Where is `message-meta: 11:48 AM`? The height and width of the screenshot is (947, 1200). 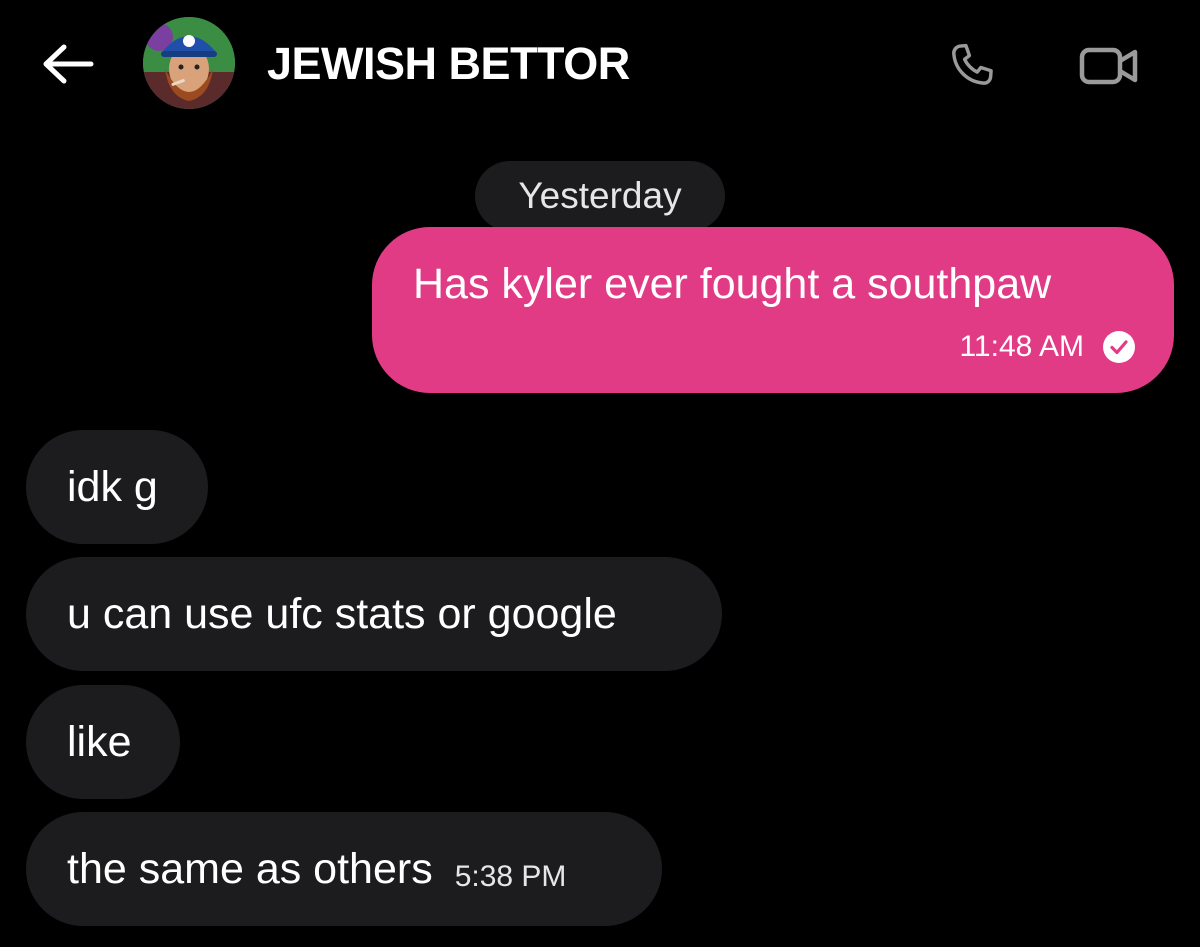
message-meta: 11:48 AM is located at coordinates (1047, 347).